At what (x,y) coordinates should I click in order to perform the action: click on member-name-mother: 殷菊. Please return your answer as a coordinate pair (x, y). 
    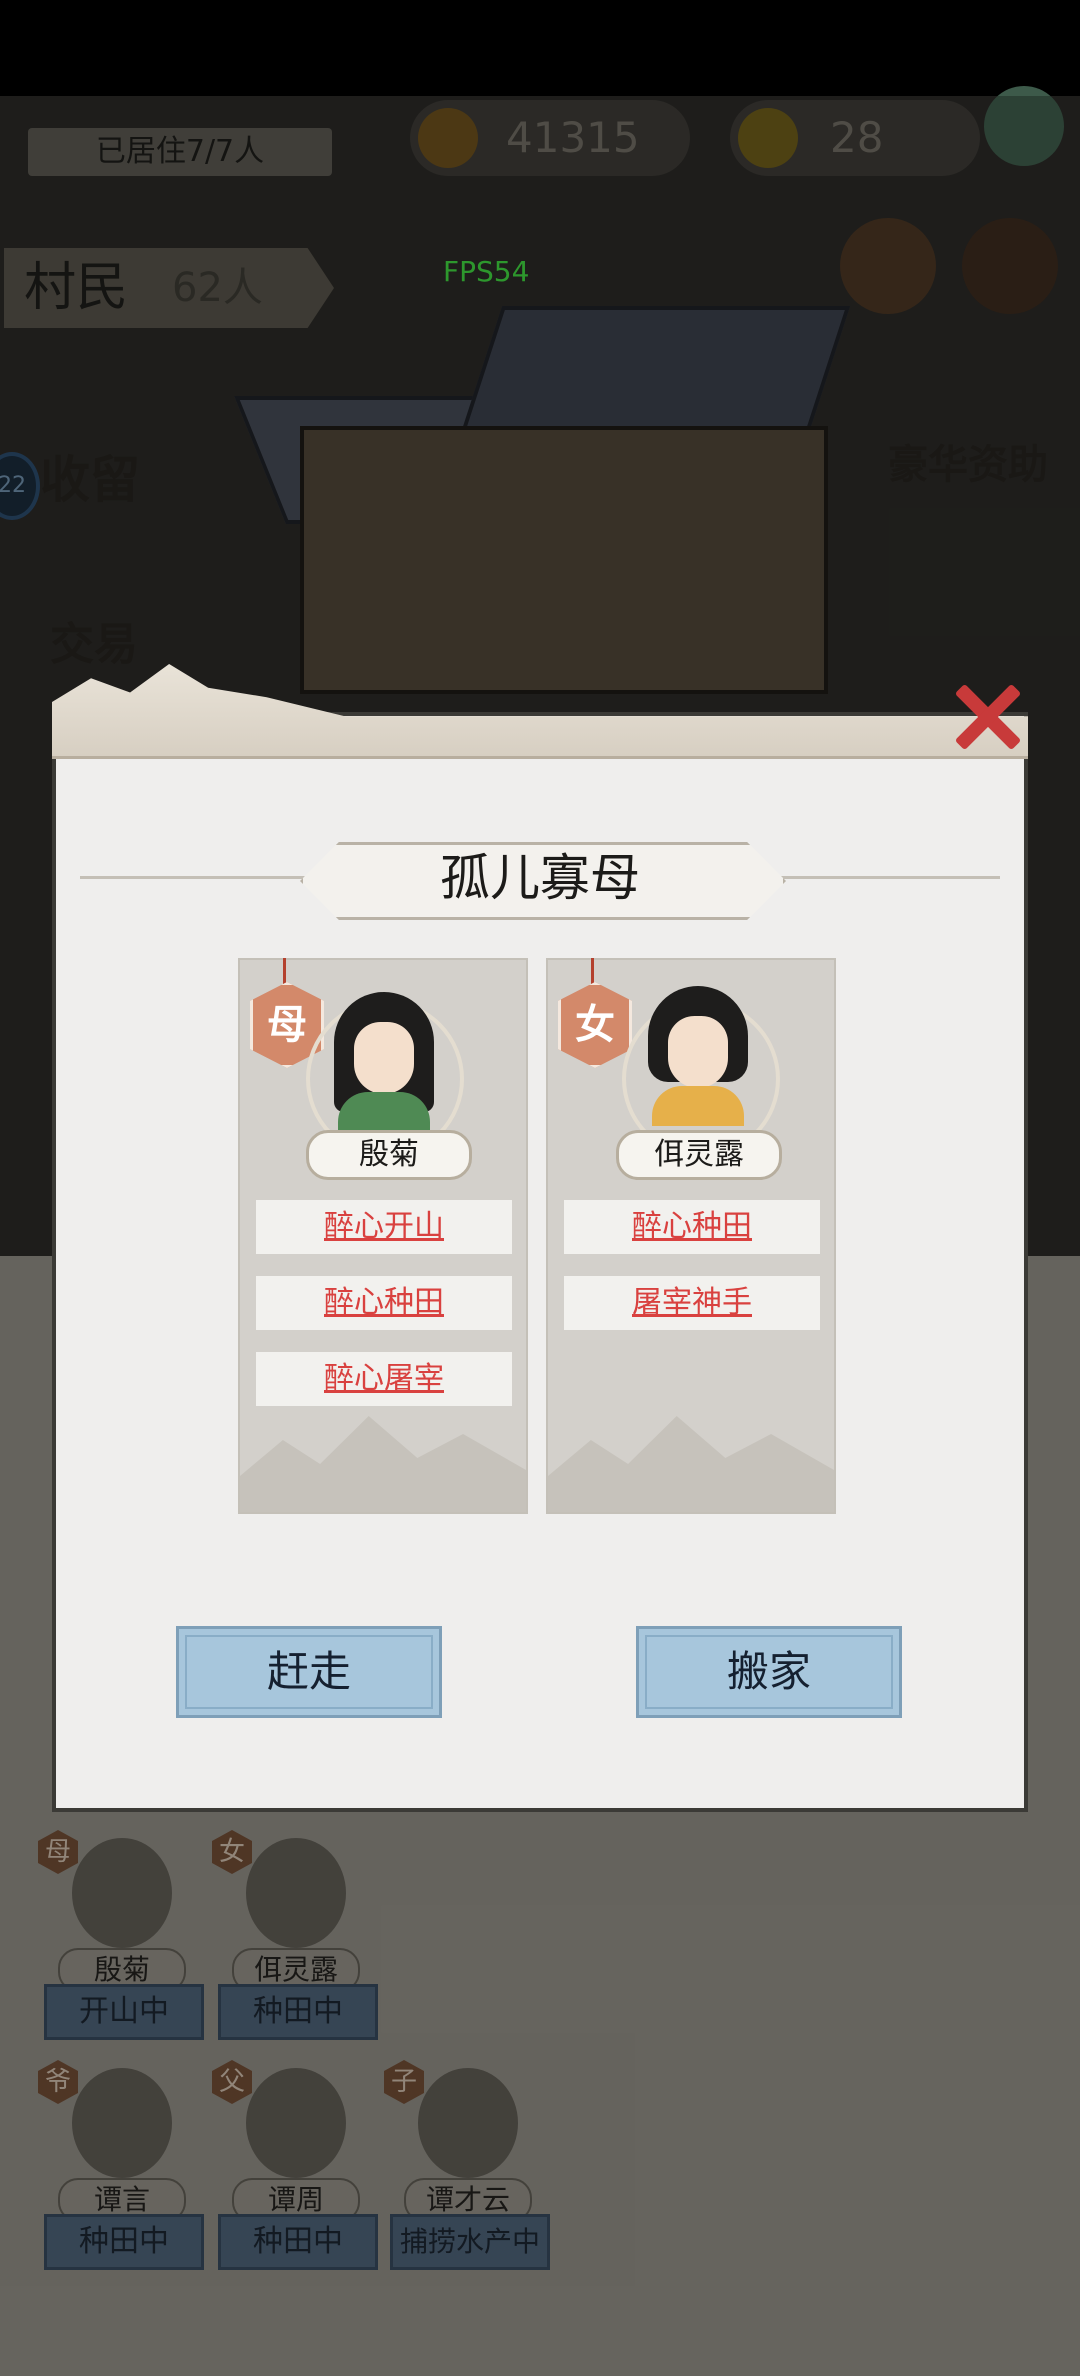
    Looking at the image, I should click on (389, 1155).